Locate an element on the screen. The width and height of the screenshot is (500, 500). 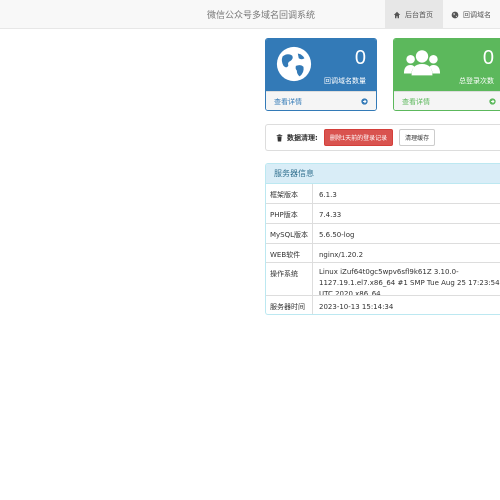
data-cleanup-label: 数据清理: is located at coordinates (302, 137).